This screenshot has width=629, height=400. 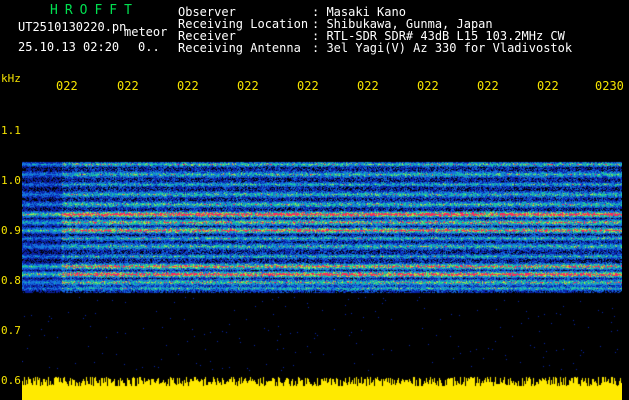 What do you see at coordinates (11, 330) in the screenshot?
I see `freq-tick-label: 0.7` at bounding box center [11, 330].